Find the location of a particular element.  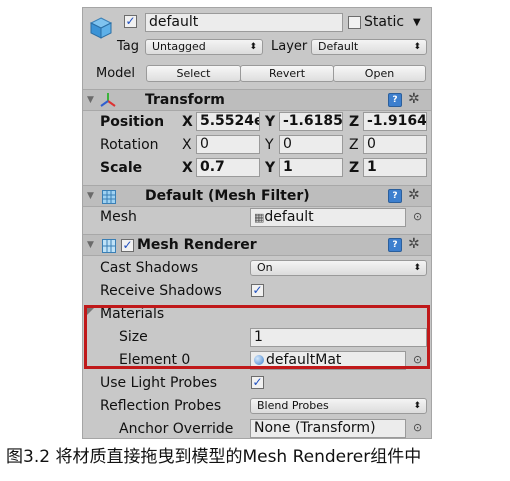

position-z-field: -1.9164 is located at coordinates (395, 121).